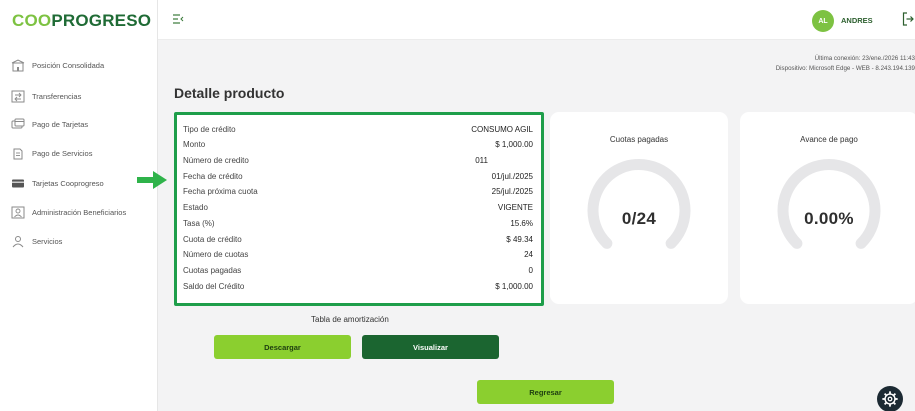 The height and width of the screenshot is (411, 915). Describe the element at coordinates (229, 93) in the screenshot. I see `page-title: Detalle producto` at that location.